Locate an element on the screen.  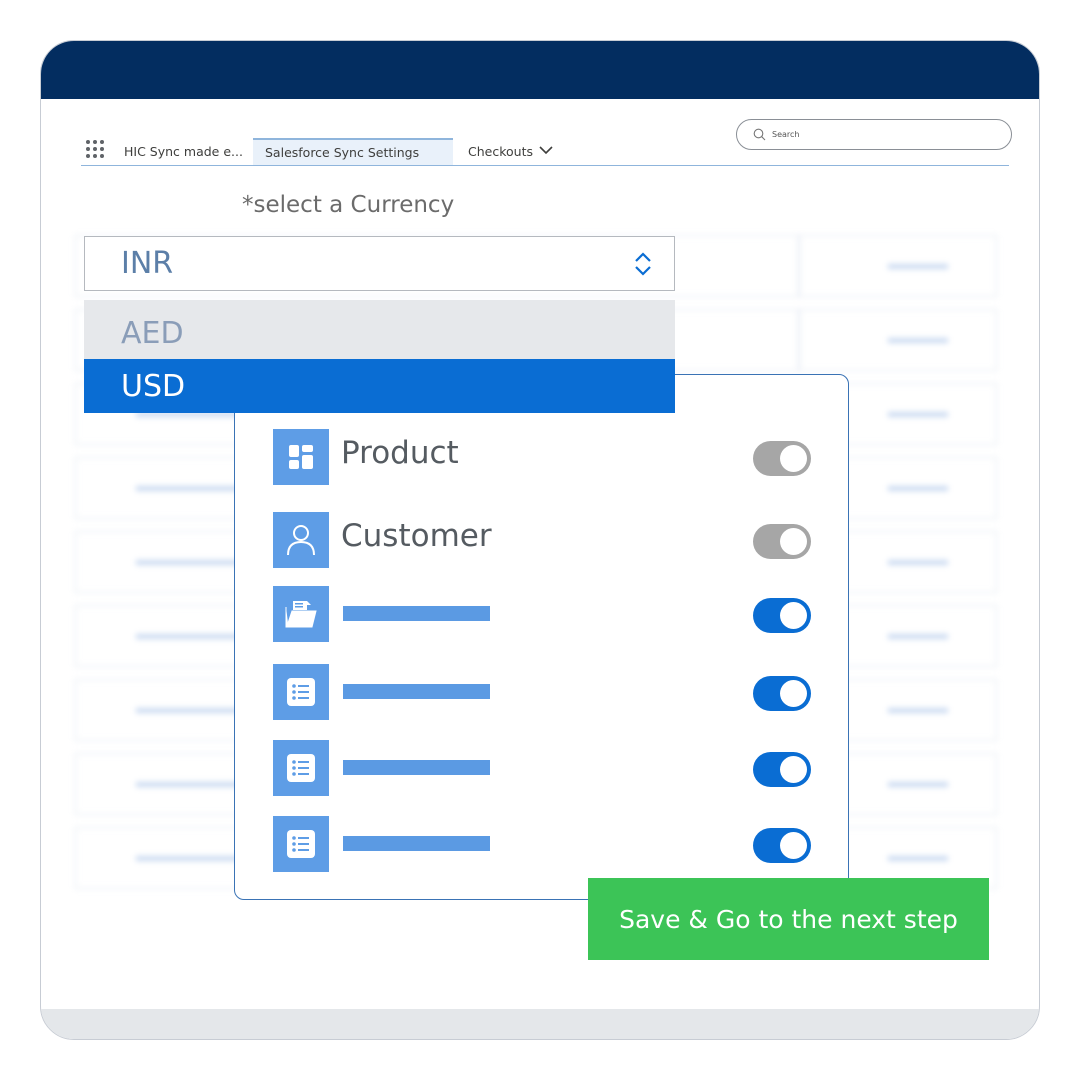
save-next-button: Save & Go to the next step is located at coordinates (788, 919).